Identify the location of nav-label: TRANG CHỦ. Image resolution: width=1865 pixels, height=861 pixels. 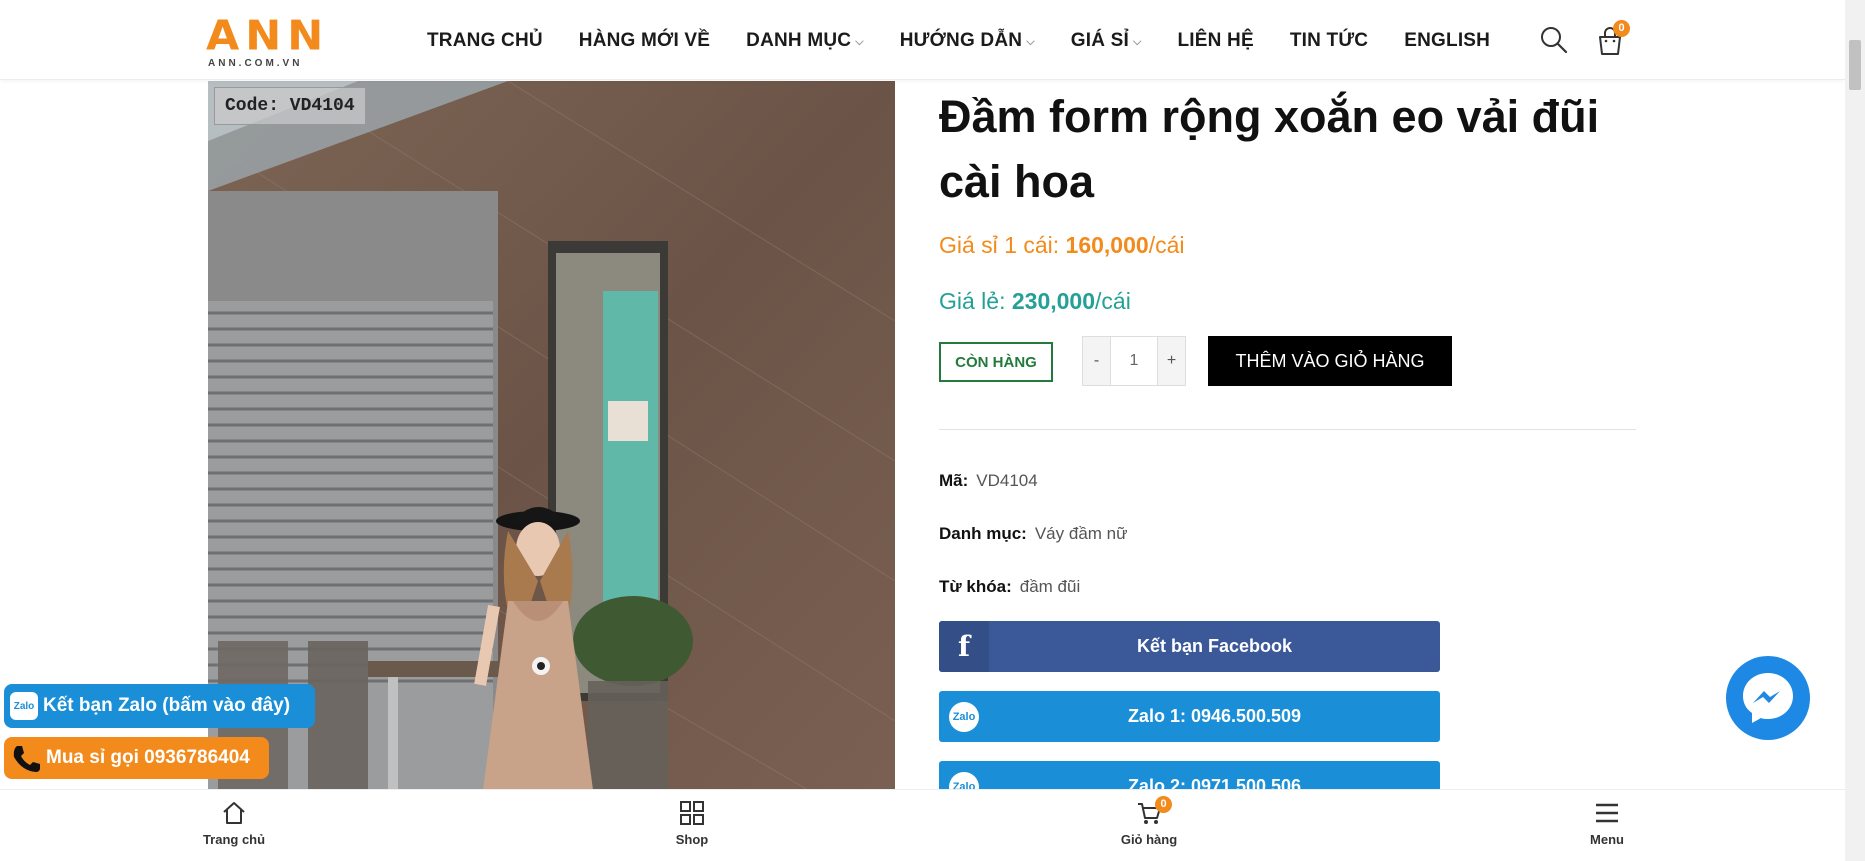
(485, 40).